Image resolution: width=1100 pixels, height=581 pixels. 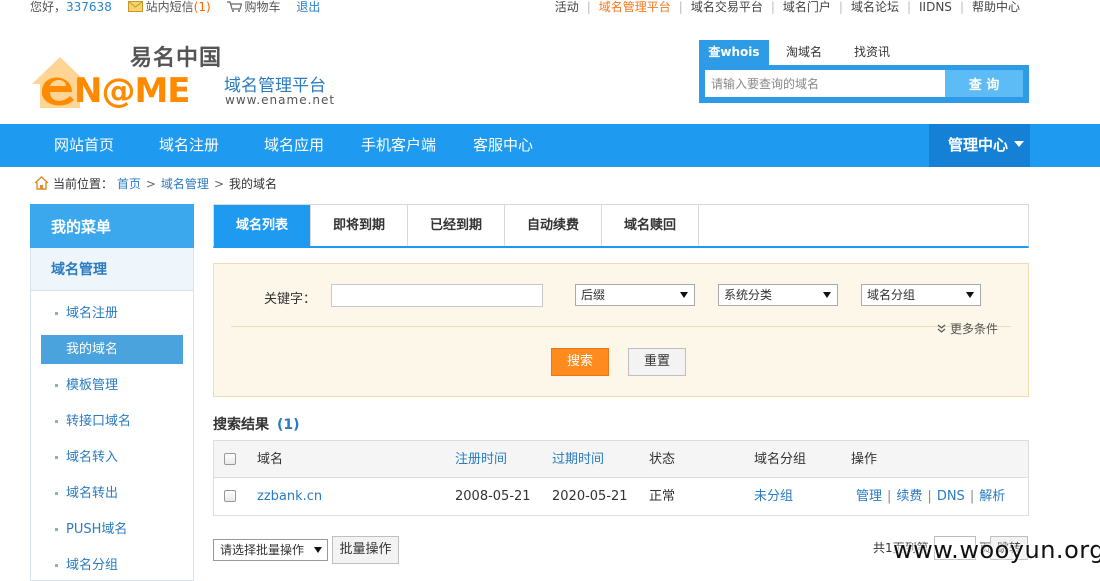 I want to click on group-select: 域名分组, so click(x=921, y=295).